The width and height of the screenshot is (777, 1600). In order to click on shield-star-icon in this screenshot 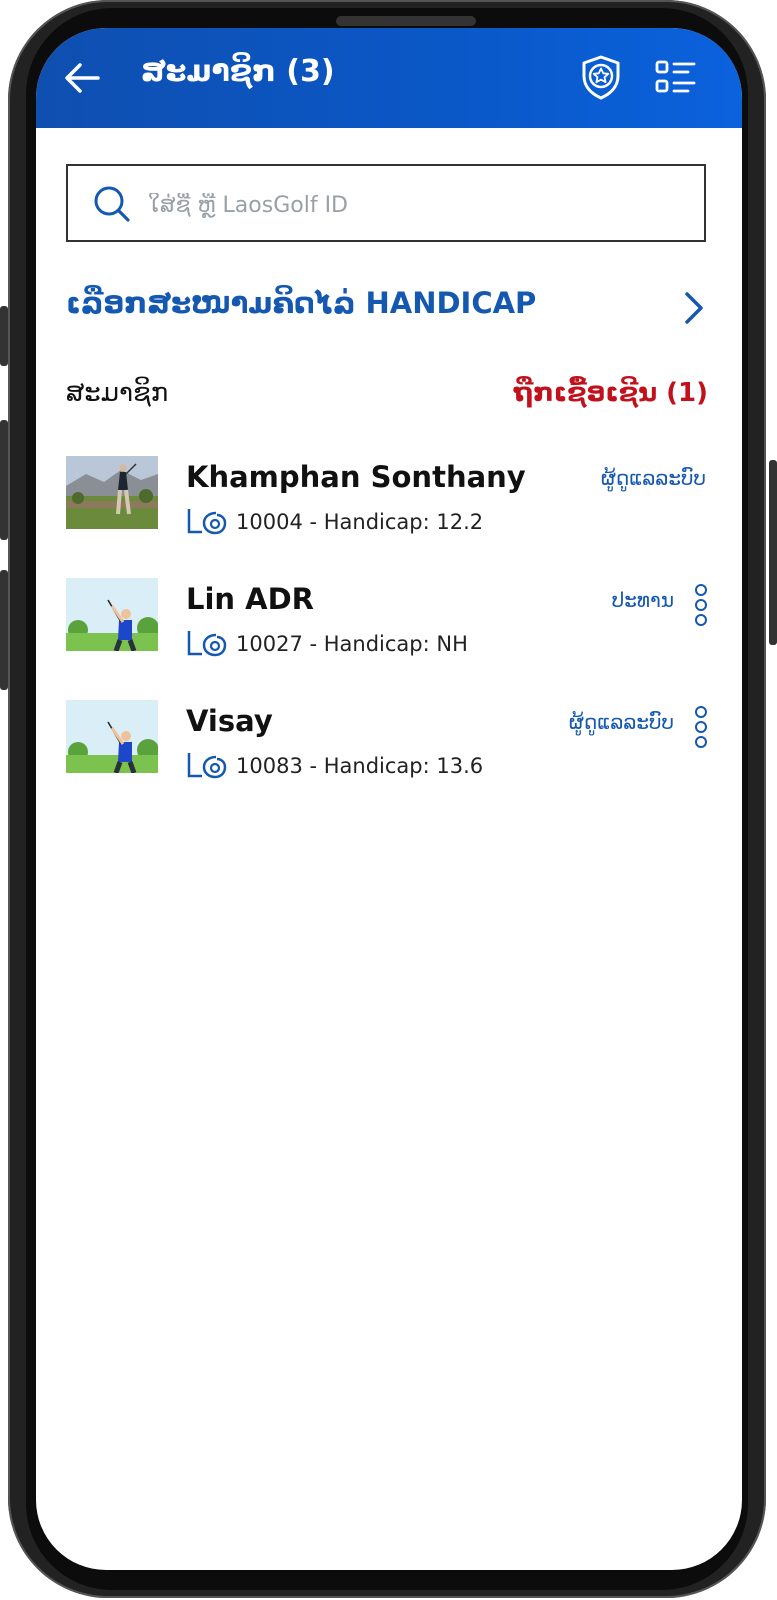, I will do `click(601, 77)`.